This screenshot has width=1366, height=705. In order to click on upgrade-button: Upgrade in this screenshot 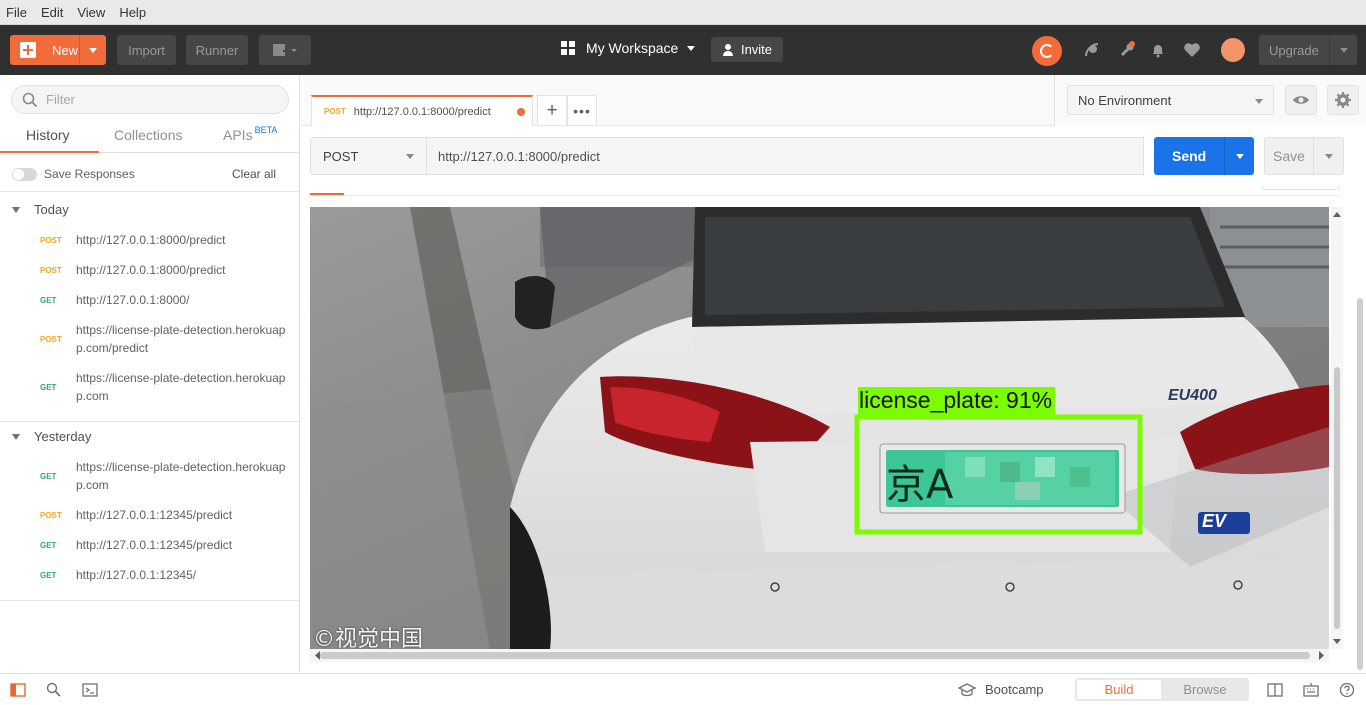, I will do `click(1308, 50)`.